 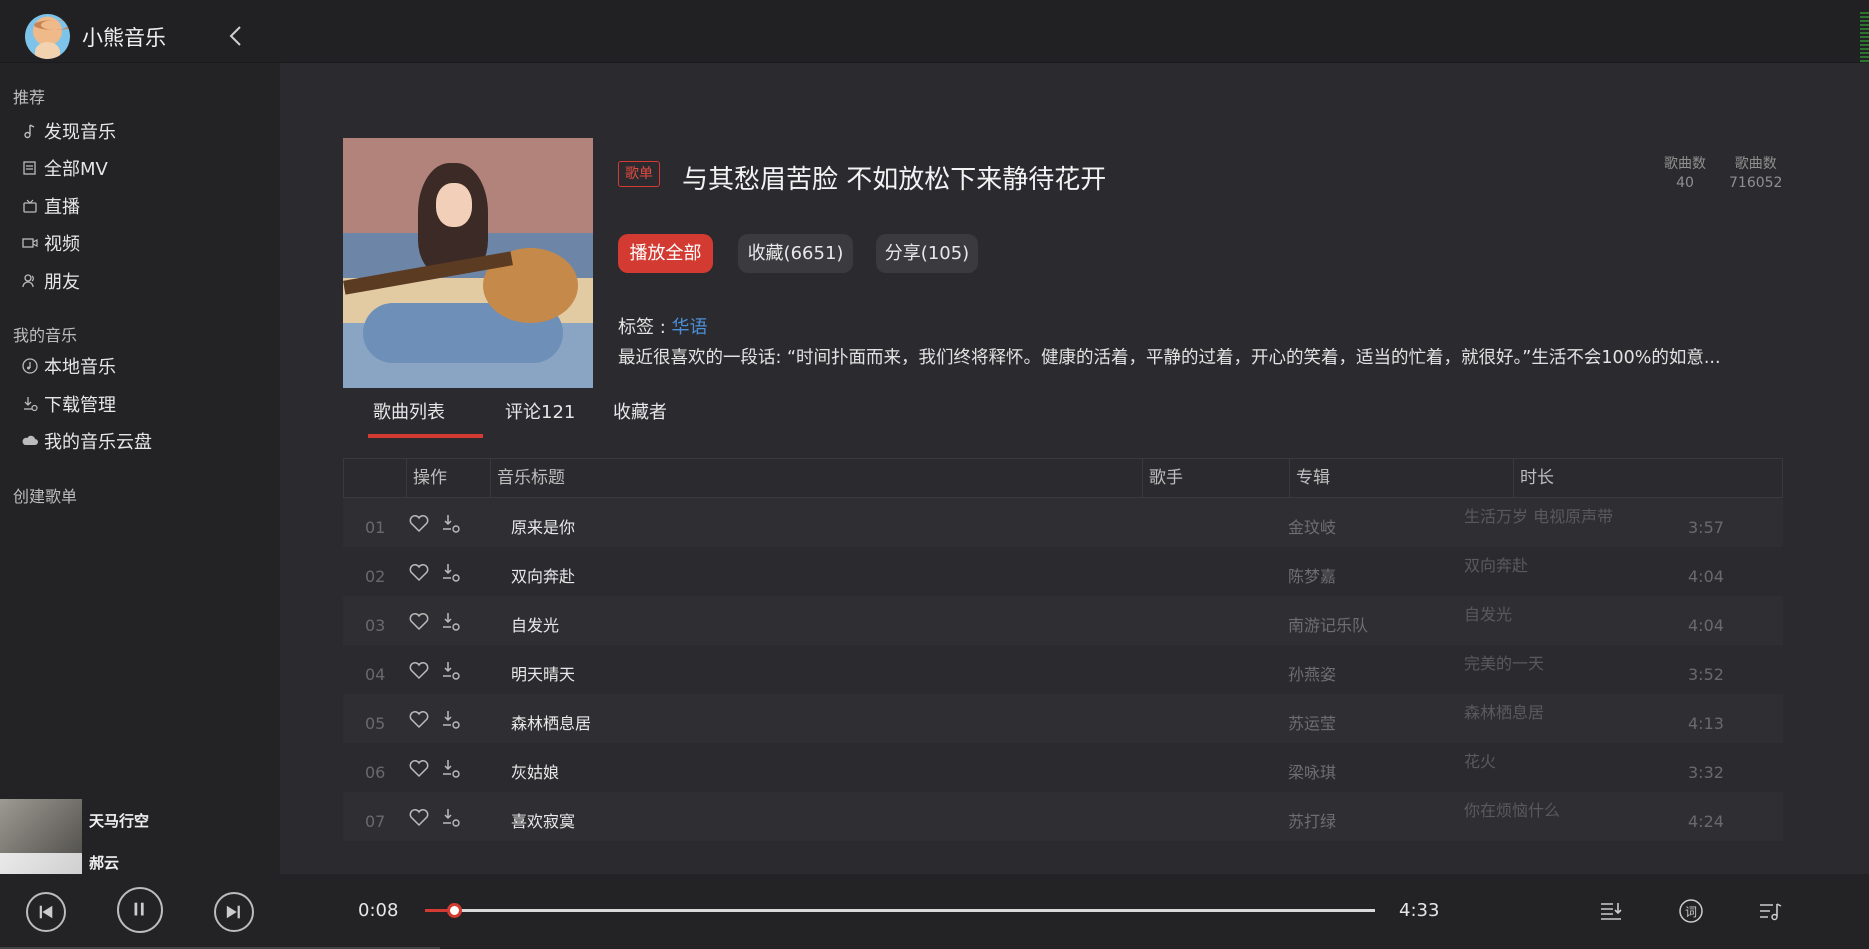 I want to click on progress-handle, so click(x=454, y=910).